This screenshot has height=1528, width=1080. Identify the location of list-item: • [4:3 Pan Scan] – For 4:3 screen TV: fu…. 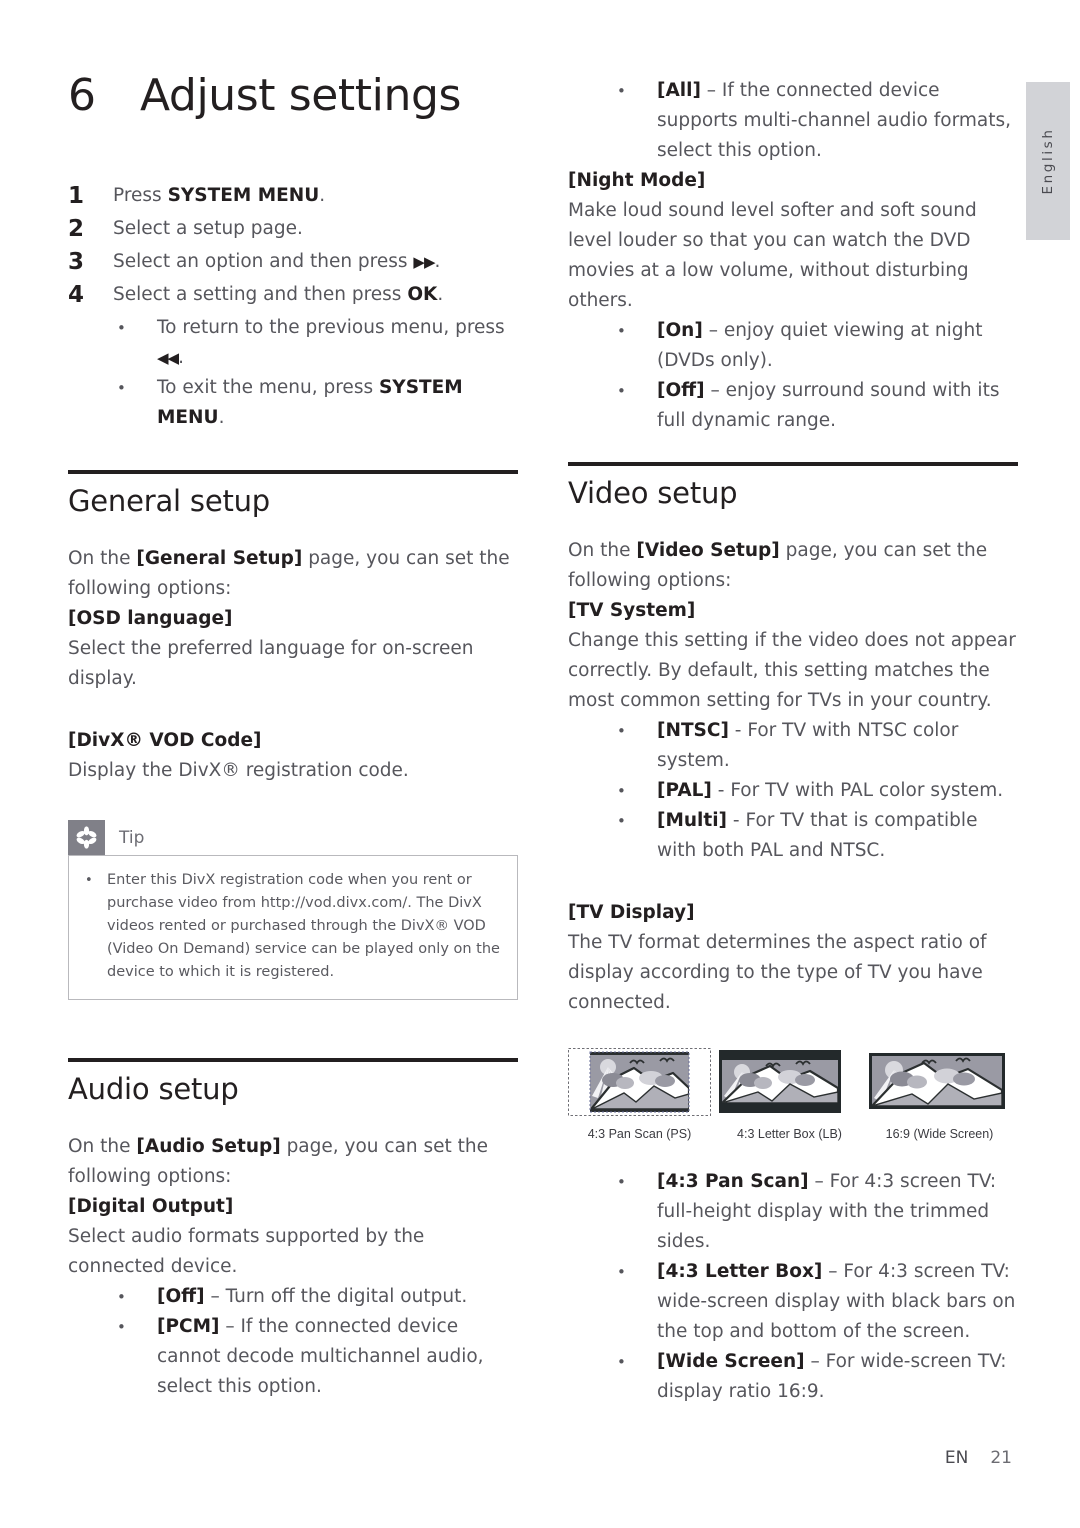
(793, 1212).